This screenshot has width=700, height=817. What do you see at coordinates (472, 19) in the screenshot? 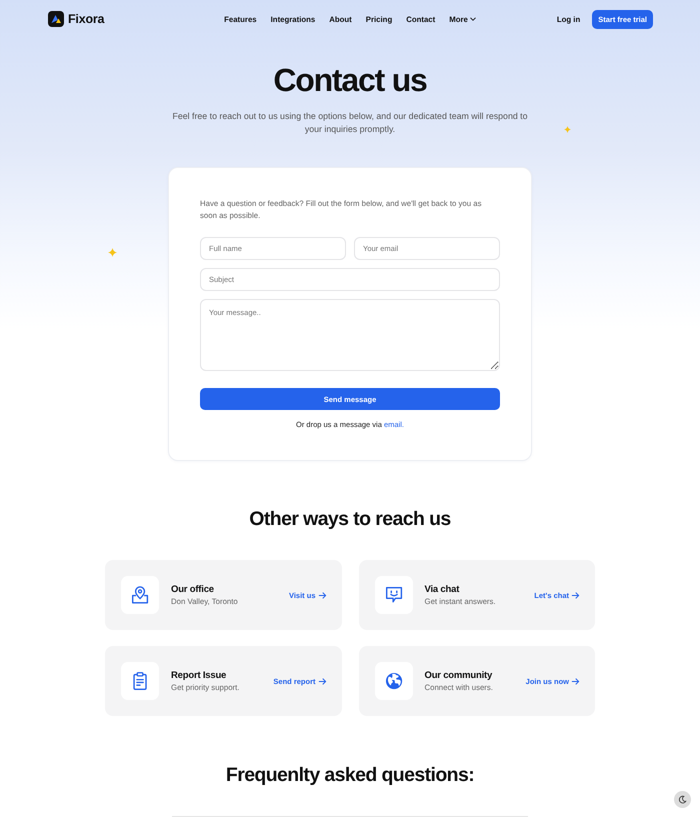
I see `caret-icon` at bounding box center [472, 19].